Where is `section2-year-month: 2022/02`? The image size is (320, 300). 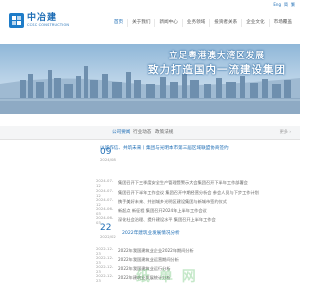
section2-year-month: 2022/02 is located at coordinates (108, 236).